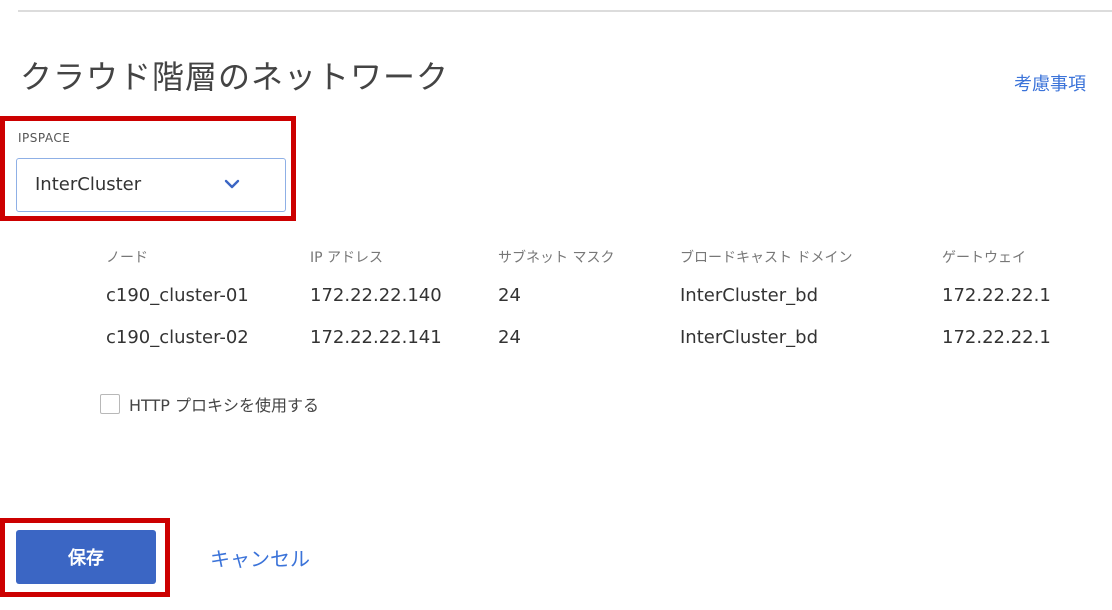  Describe the element at coordinates (177, 337) in the screenshot. I see `cell-node: c190_cluster-02` at that location.